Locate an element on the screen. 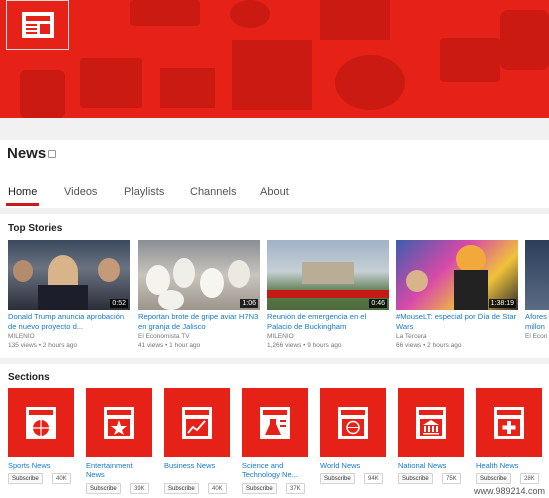 The width and height of the screenshot is (549, 498). section-tile-science is located at coordinates (275, 422).